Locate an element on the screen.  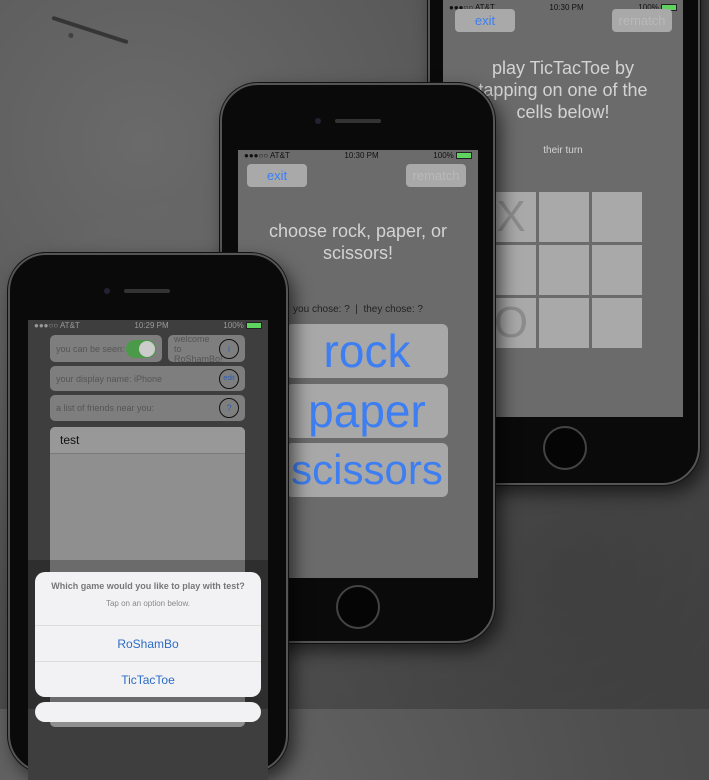
time: 10:30 PM is located at coordinates (566, 7).